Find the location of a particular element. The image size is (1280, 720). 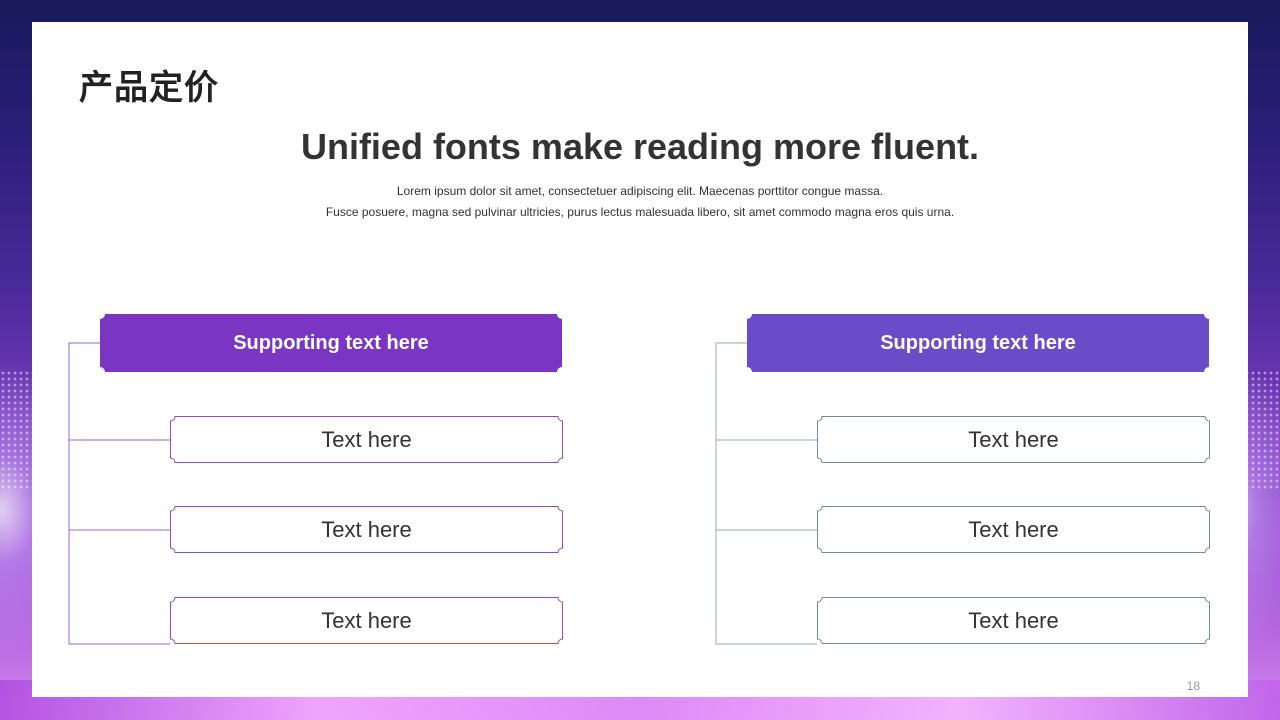

group-header-right: Supporting text here is located at coordinates (978, 343).